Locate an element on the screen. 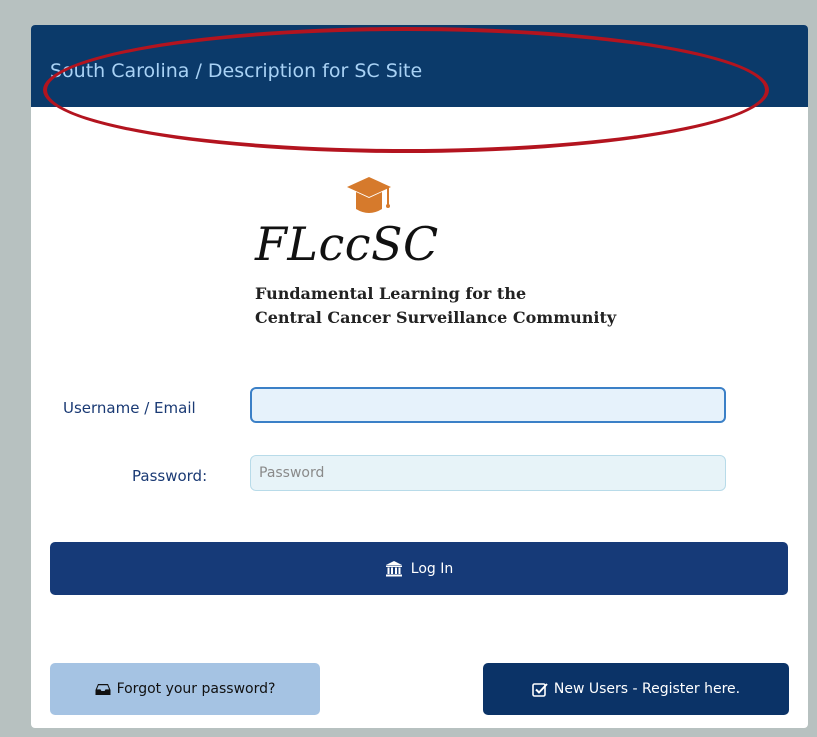 The height and width of the screenshot is (737, 817). bank-icon is located at coordinates (393, 568).